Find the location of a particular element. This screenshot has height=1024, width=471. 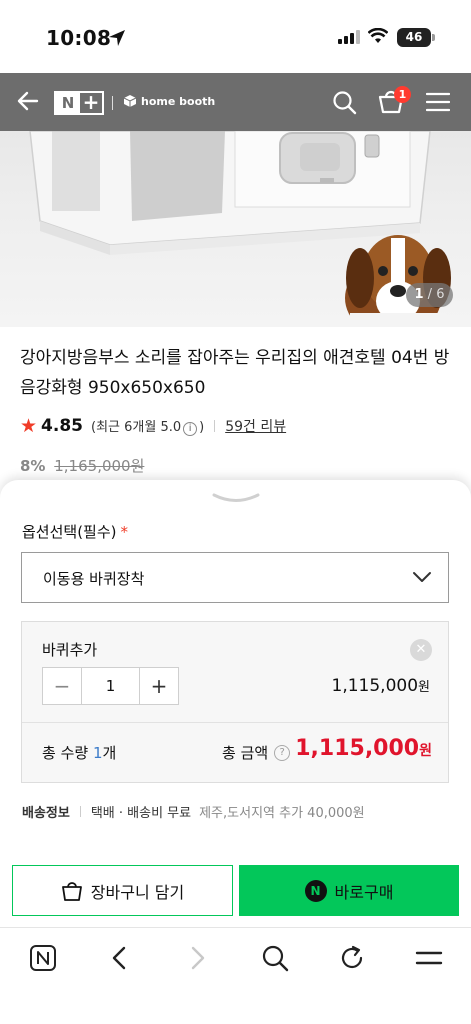

option-item-name: 바퀴추가 is located at coordinates (70, 650).